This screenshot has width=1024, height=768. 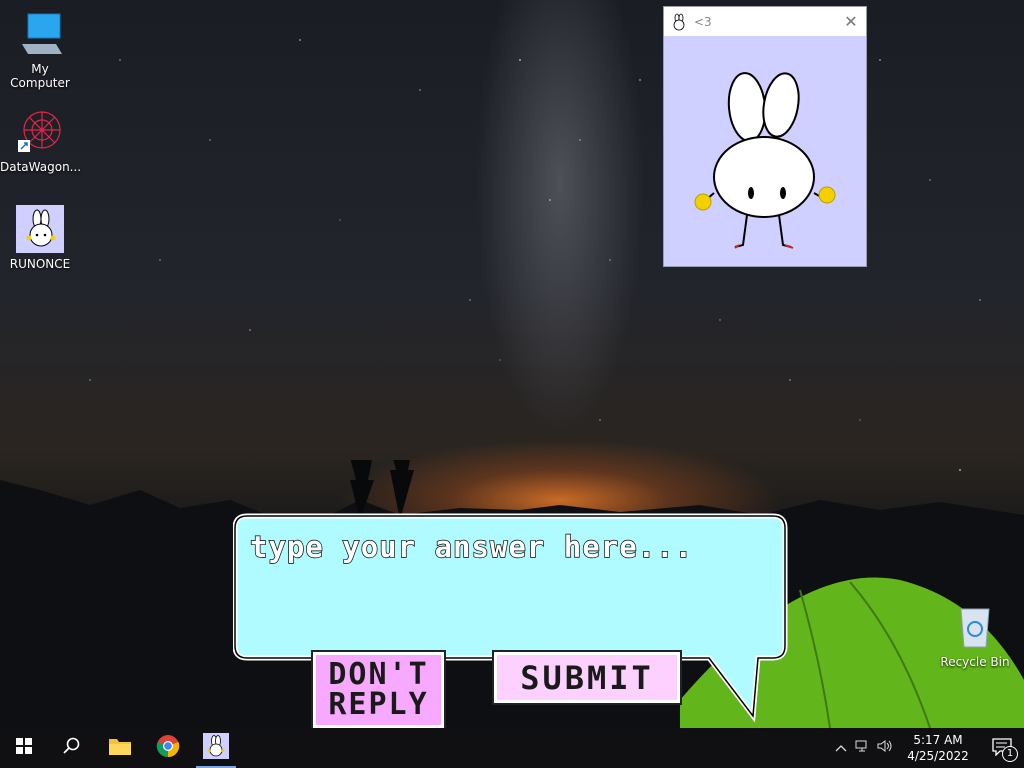 I want to click on bunny-icon, so click(x=40, y=229).